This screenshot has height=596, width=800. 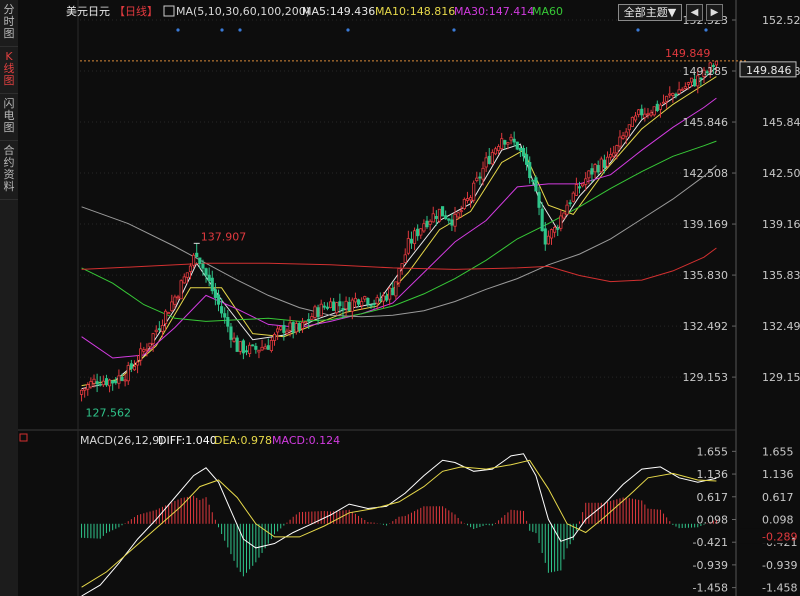 What do you see at coordinates (781, 173) in the screenshot?
I see `price-tick-label-right: 142.508` at bounding box center [781, 173].